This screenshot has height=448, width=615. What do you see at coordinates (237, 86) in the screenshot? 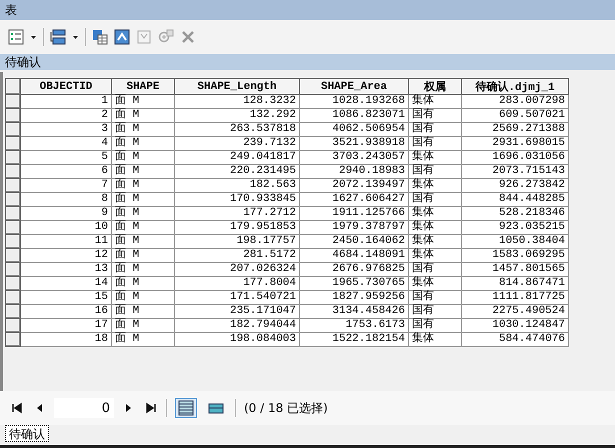
I see `column-header: SHAPE_Length` at bounding box center [237, 86].